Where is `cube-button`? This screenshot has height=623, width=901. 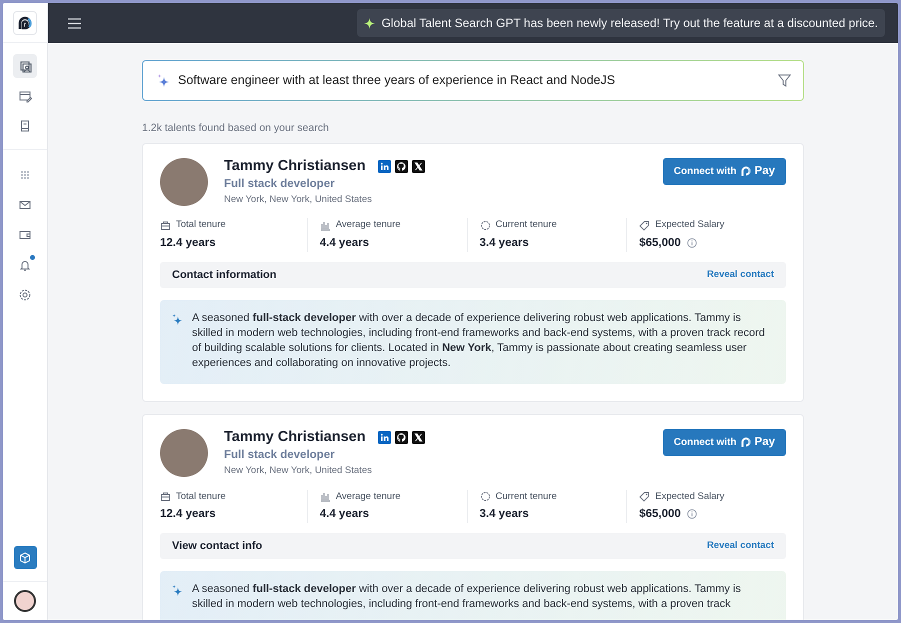 cube-button is located at coordinates (25, 557).